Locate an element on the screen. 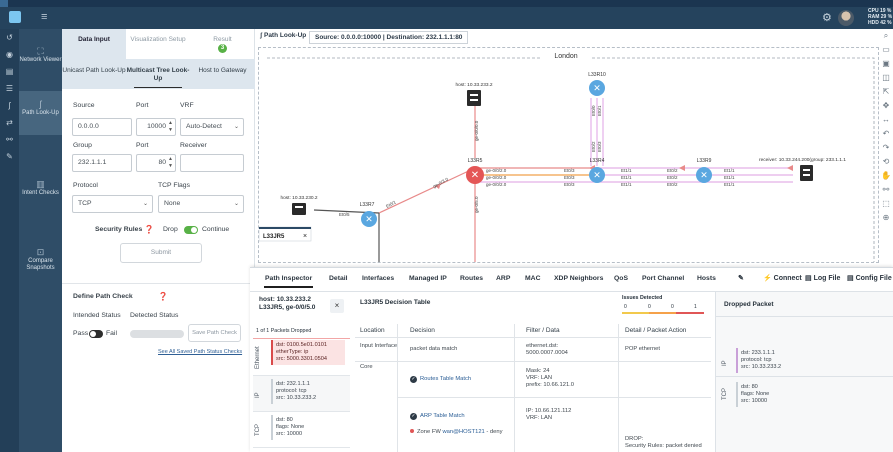 The height and width of the screenshot is (452, 893). vrf-select: Auto-Detect ⌄ is located at coordinates (212, 127).